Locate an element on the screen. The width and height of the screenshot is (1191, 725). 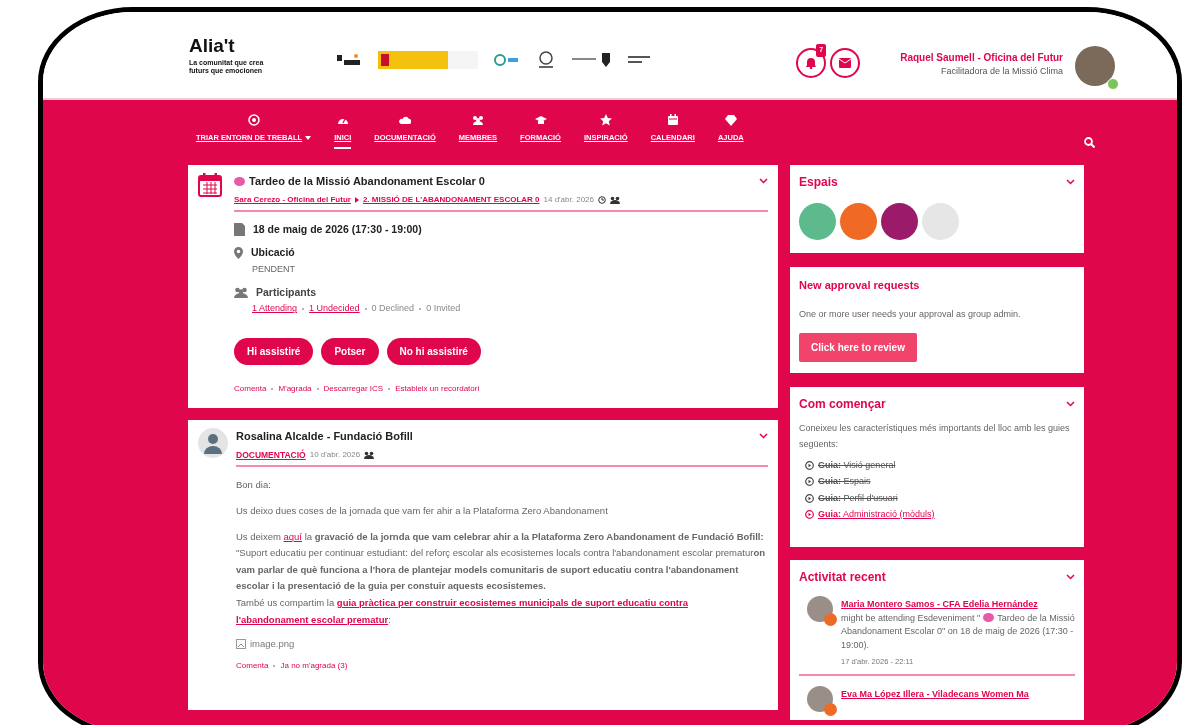
activity-text: might be attending Esdeveniment " Tardeo de la Missió Abandonament Escolar 0" on 18 de maig de 2026 (17:30 - 19:00). is located at coordinates (958, 632).